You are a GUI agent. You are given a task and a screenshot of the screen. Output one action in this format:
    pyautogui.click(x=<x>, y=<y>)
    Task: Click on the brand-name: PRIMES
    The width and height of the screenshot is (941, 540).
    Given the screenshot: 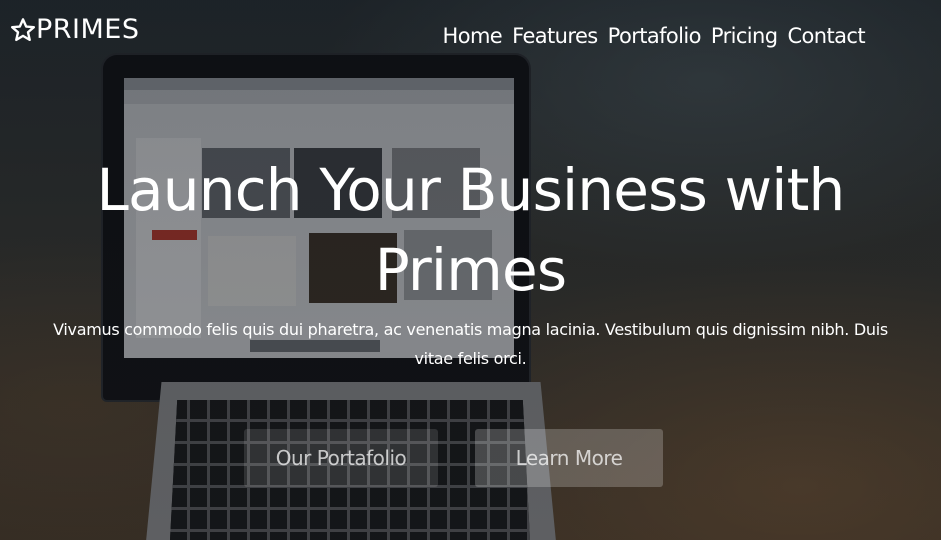 What is the action you would take?
    pyautogui.click(x=88, y=29)
    